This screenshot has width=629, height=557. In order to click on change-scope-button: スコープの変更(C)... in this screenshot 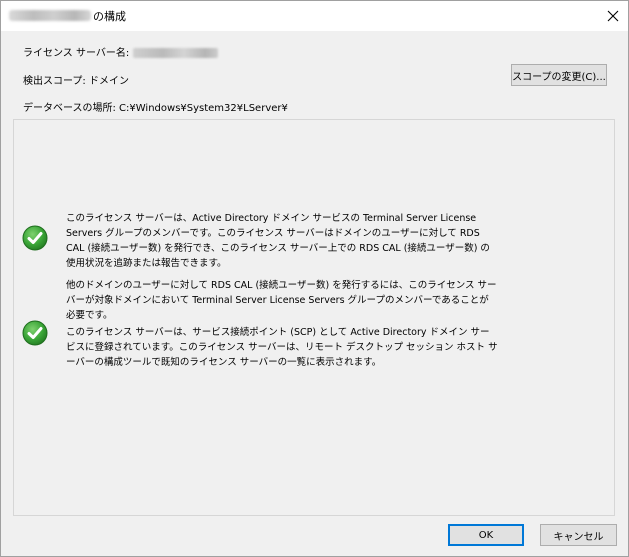, I will do `click(559, 75)`.